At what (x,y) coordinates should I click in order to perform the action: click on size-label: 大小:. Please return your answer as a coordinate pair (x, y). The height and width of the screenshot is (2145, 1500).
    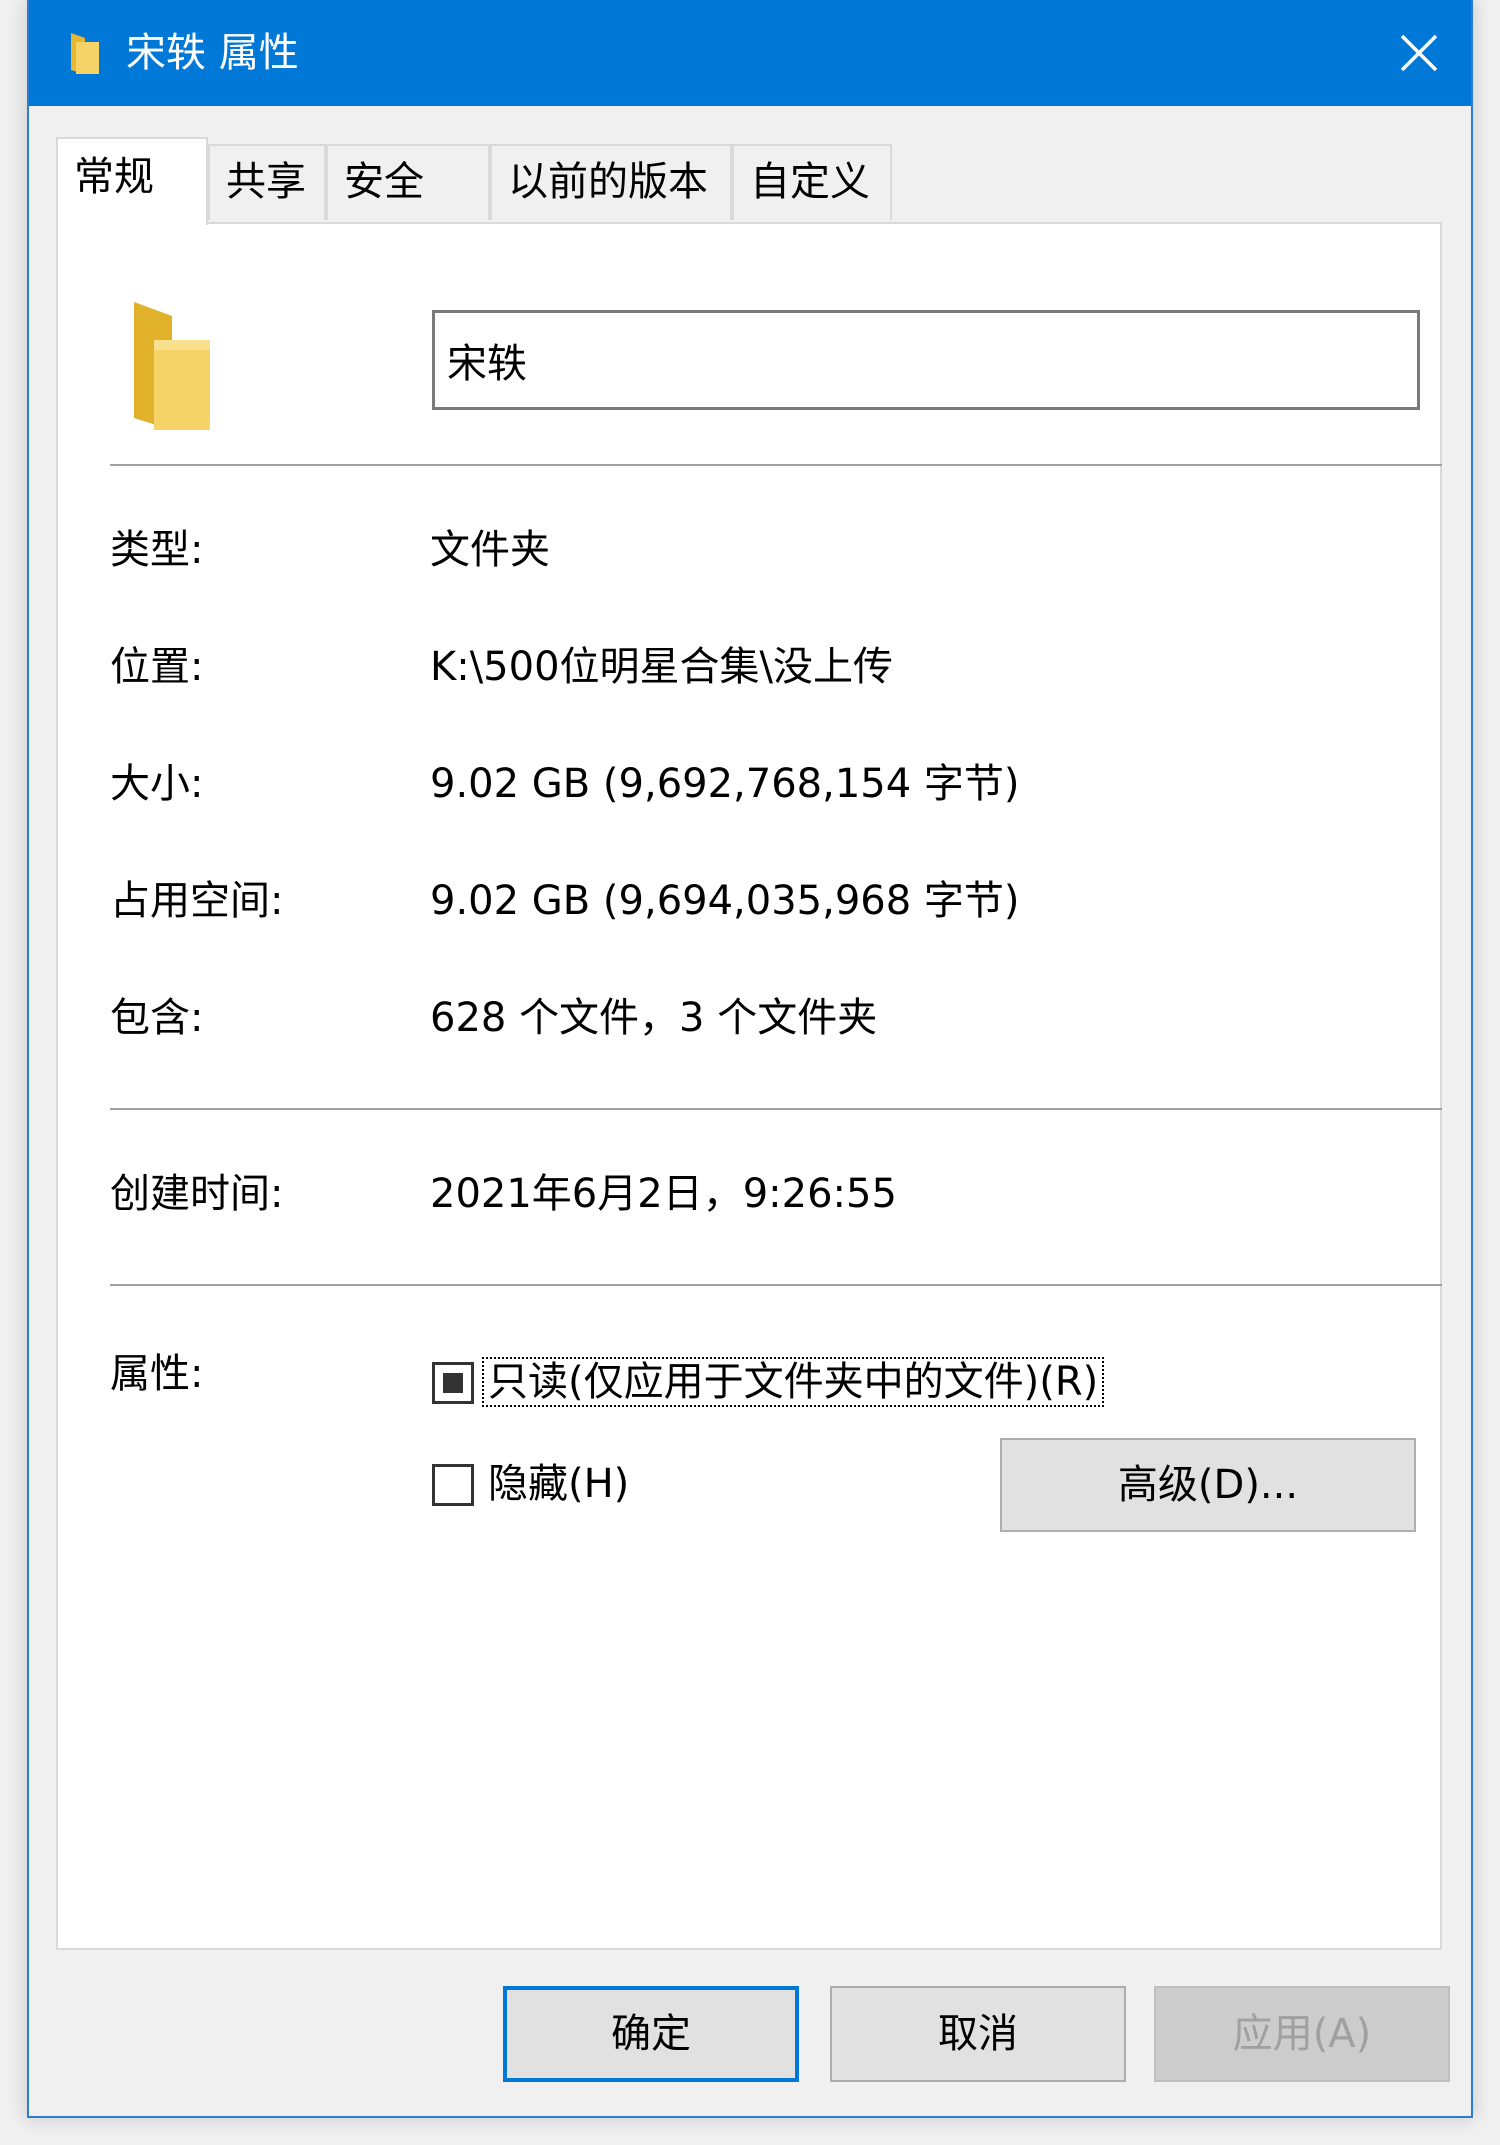
    Looking at the image, I should click on (157, 784).